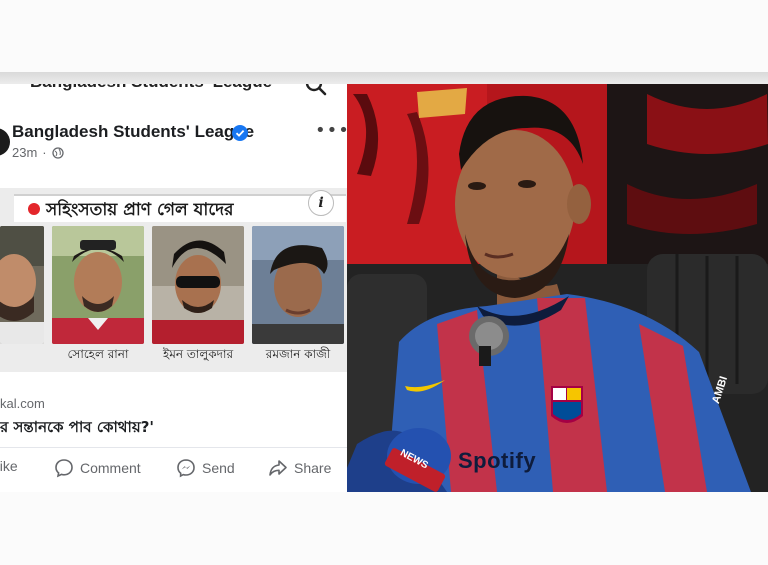 The height and width of the screenshot is (565, 768). What do you see at coordinates (186, 468) in the screenshot?
I see `messenger-icon` at bounding box center [186, 468].